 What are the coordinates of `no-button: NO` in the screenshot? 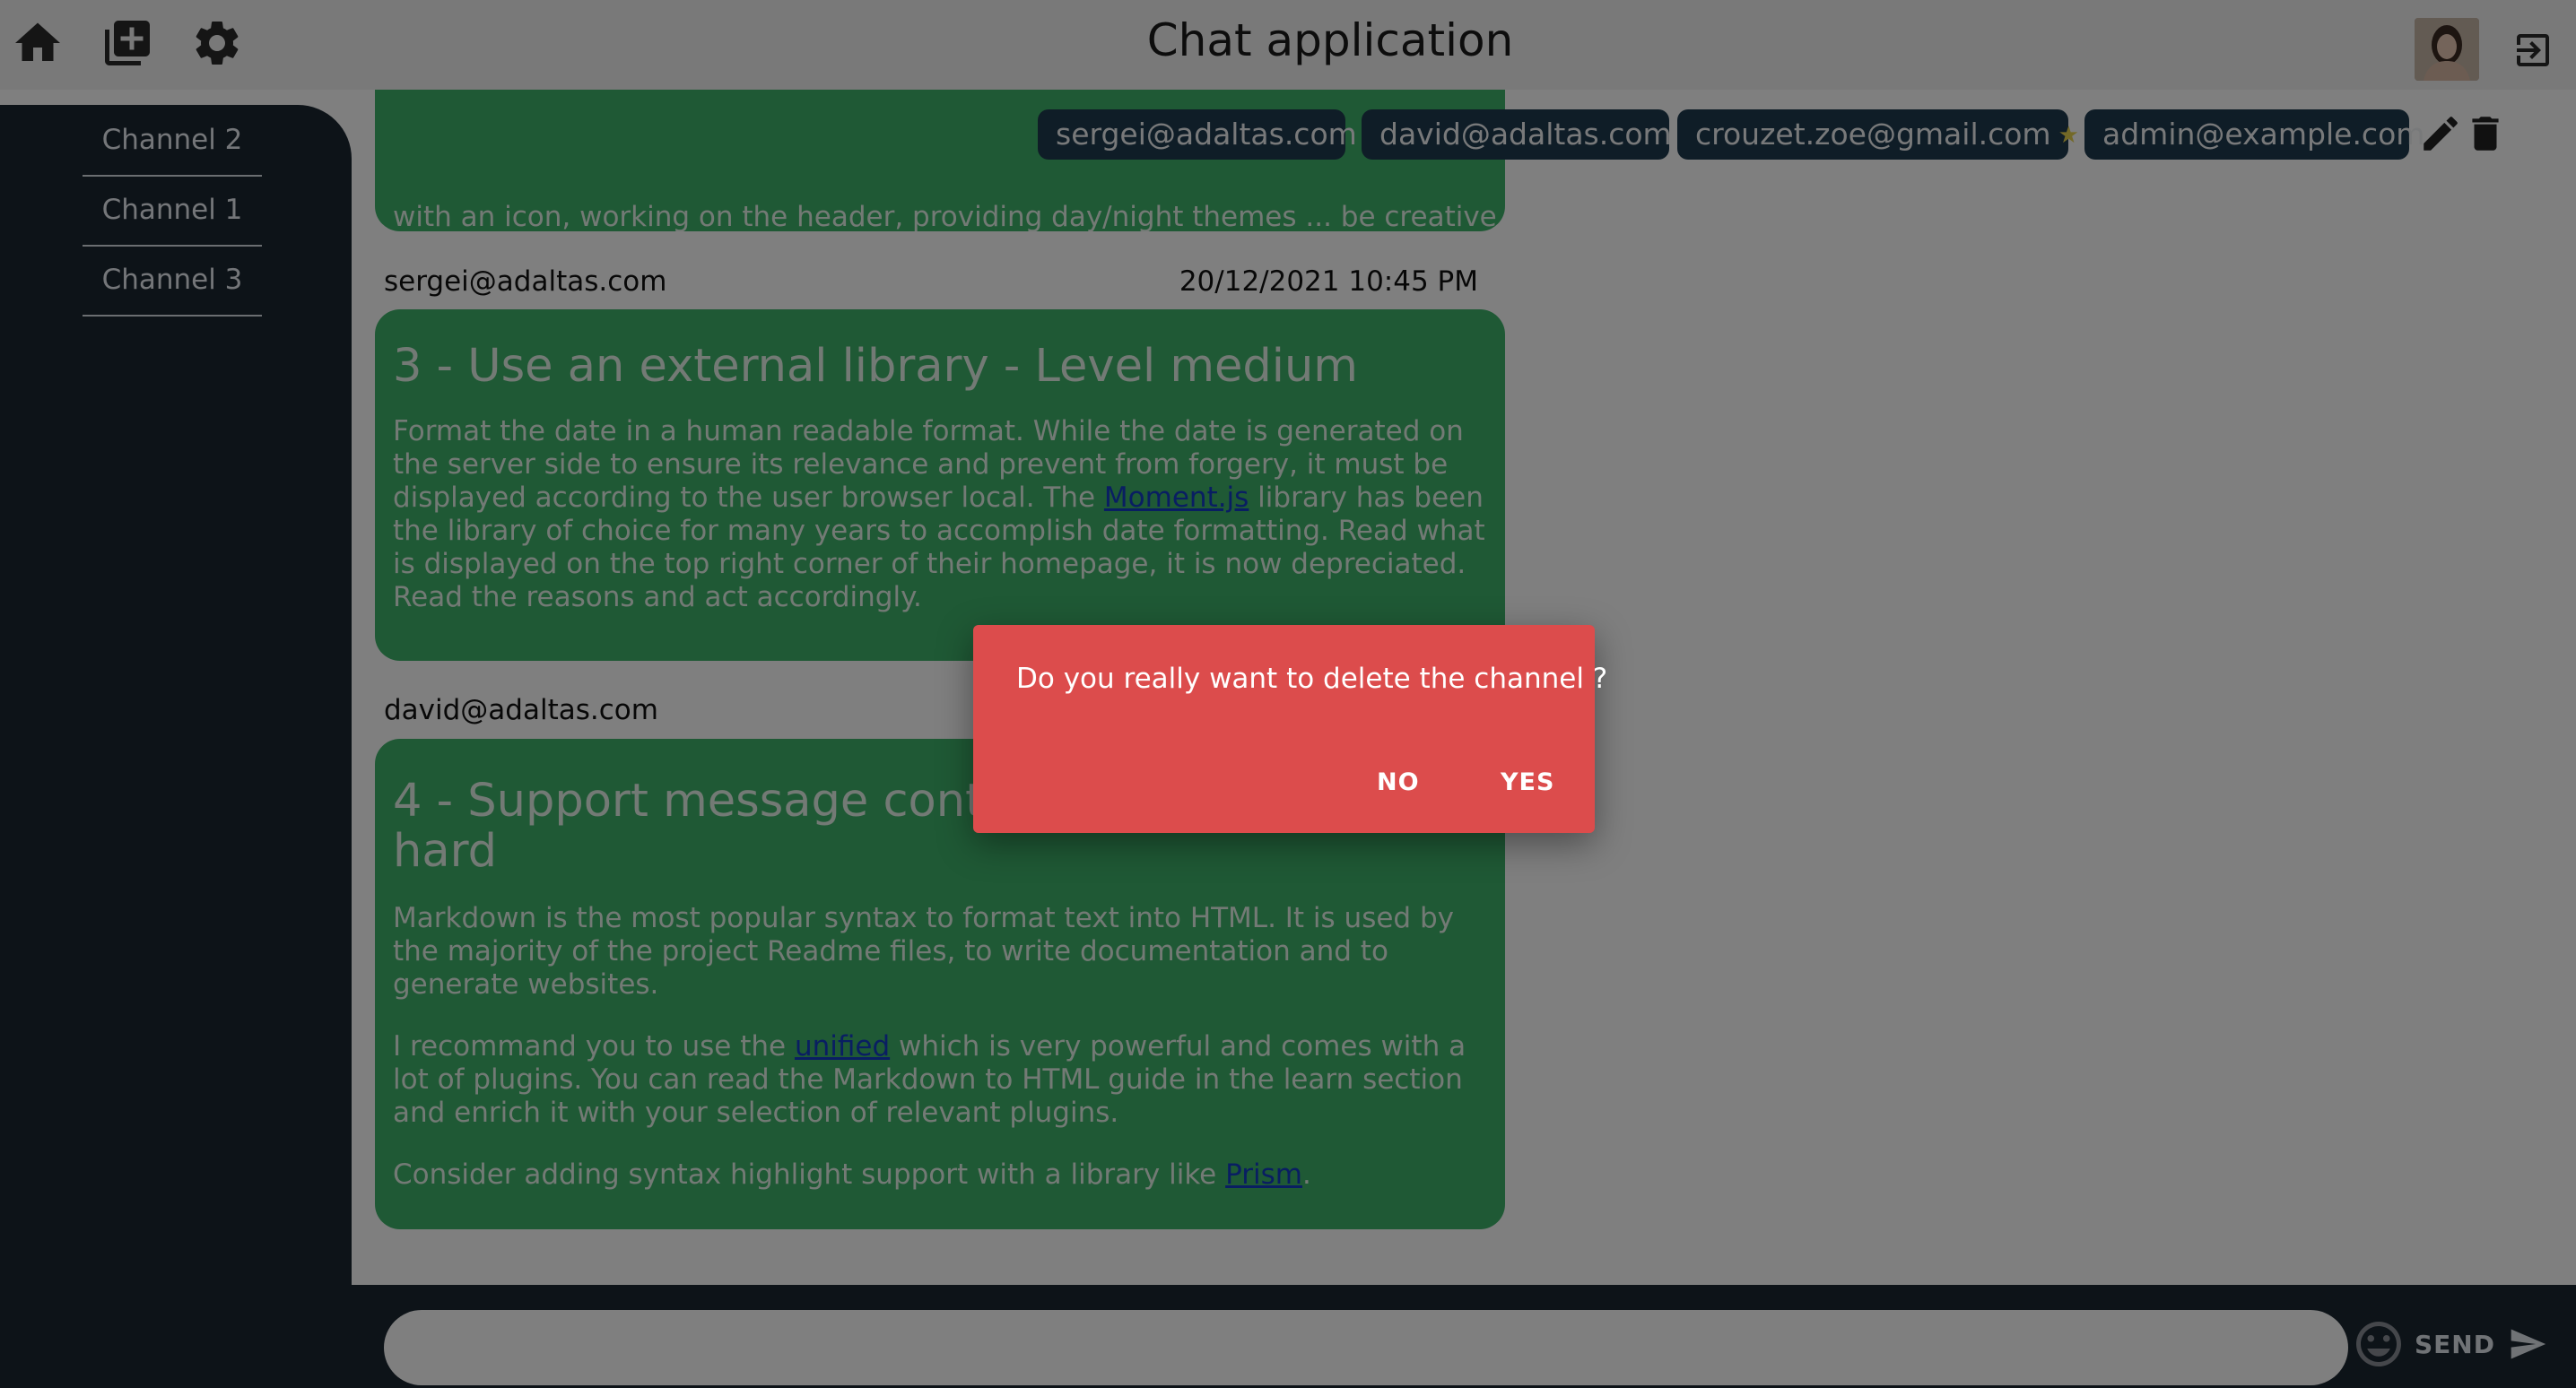 It's located at (1398, 782).